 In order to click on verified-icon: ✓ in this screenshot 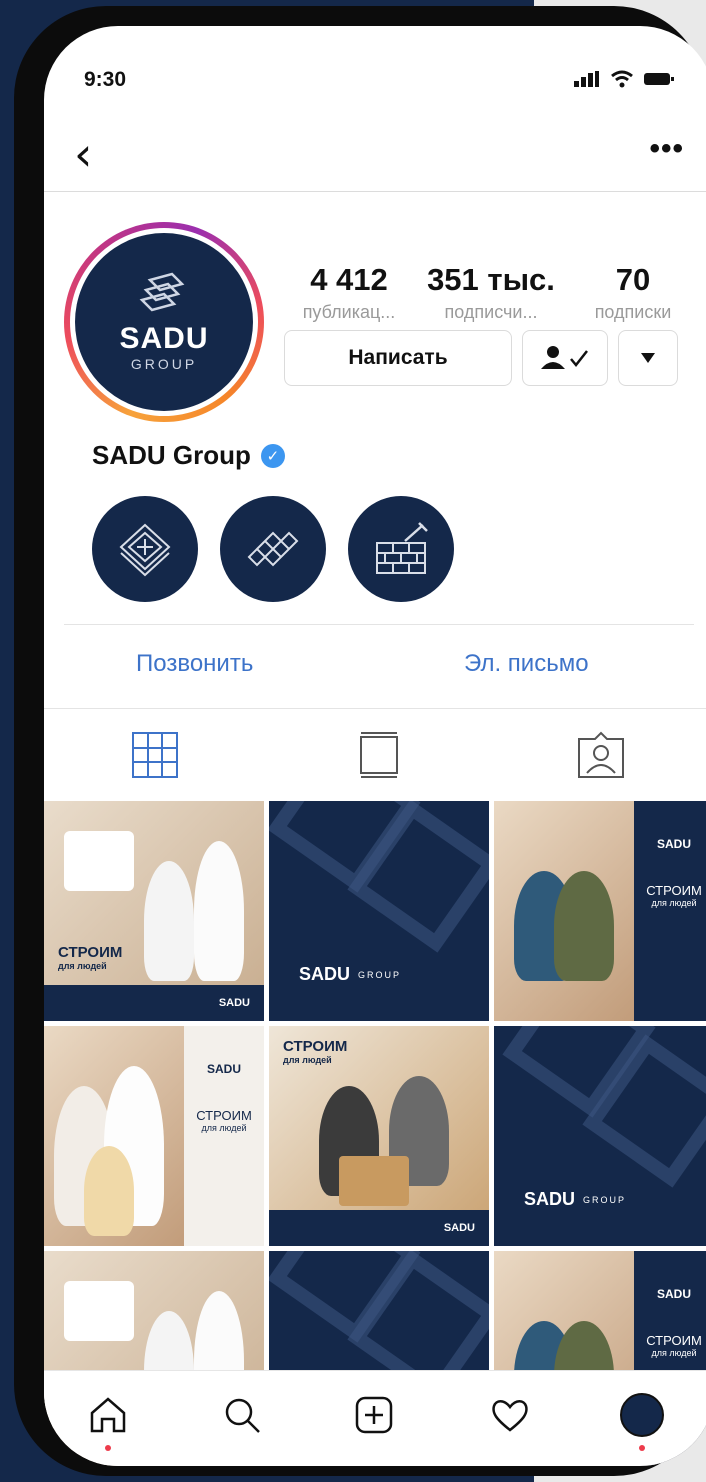, I will do `click(272, 455)`.